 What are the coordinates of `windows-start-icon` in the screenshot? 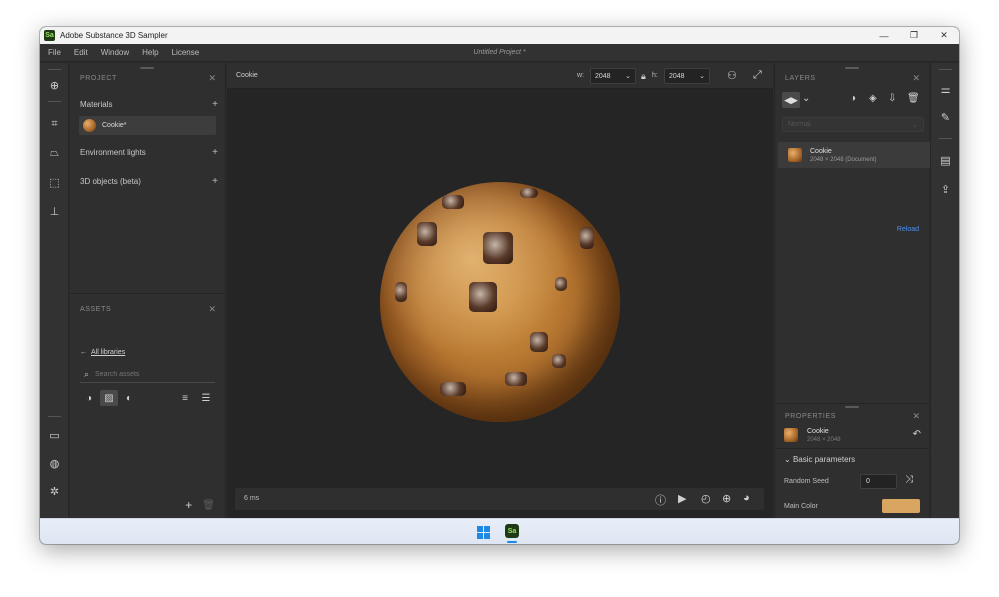 It's located at (483, 532).